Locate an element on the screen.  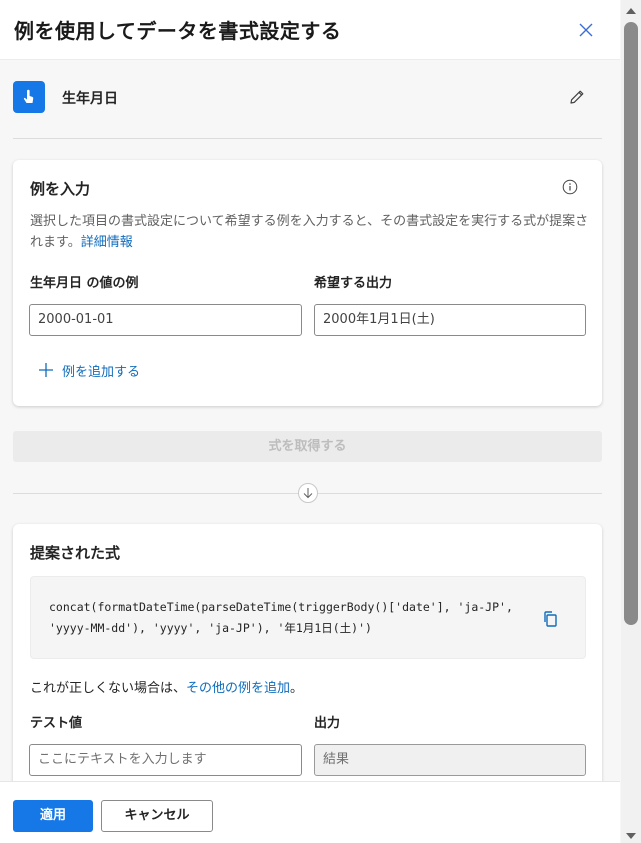
scroll-up-arrow-icon is located at coordinates (631, 9).